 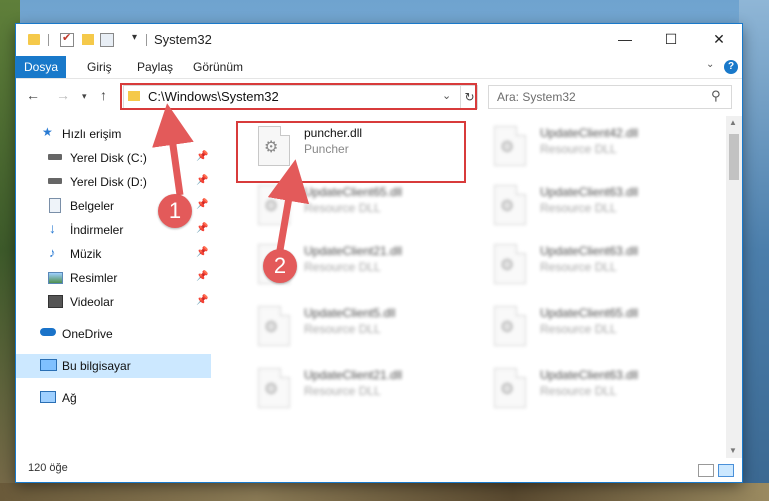 I want to click on sidebar-item-music: ♪ Müzik 📌, so click(x=113, y=254).